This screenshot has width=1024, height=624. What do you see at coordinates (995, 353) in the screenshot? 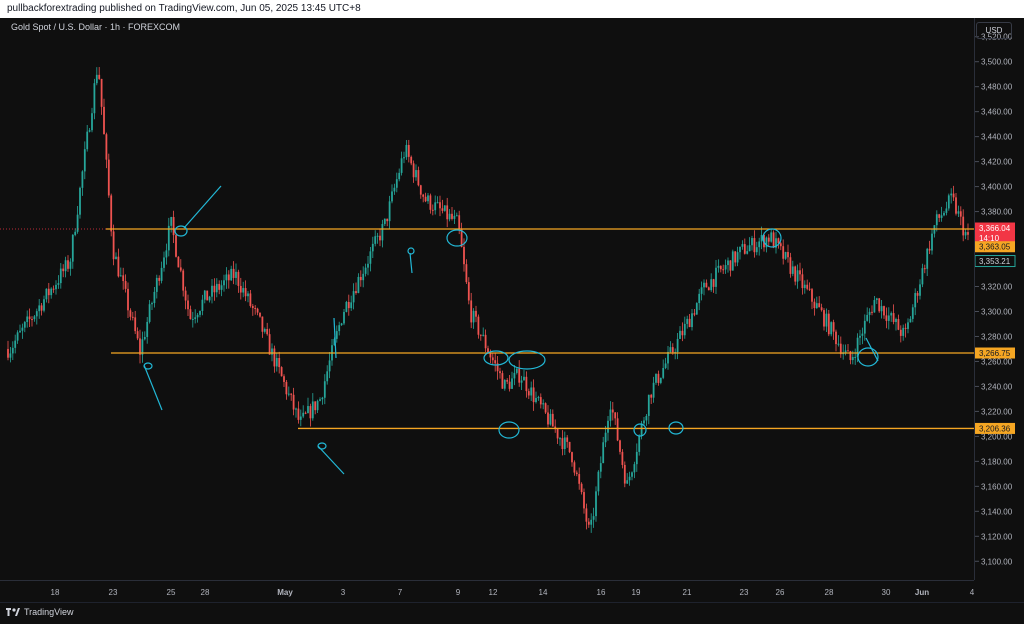
I see `price-label-level: 3,266.75` at bounding box center [995, 353].